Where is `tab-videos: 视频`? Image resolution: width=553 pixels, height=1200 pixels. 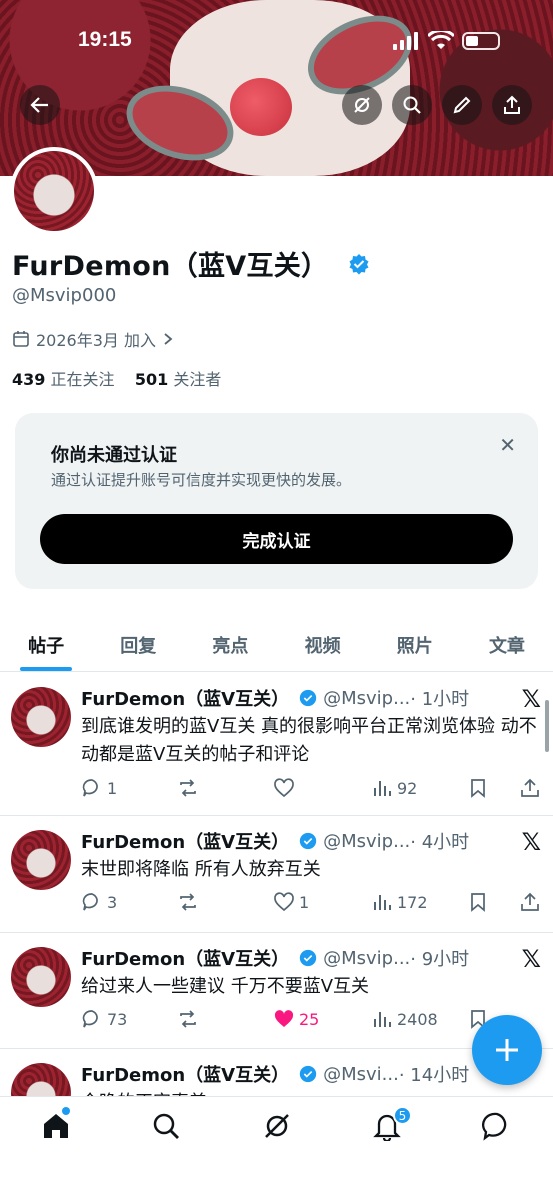
tab-videos: 视频 is located at coordinates (323, 644).